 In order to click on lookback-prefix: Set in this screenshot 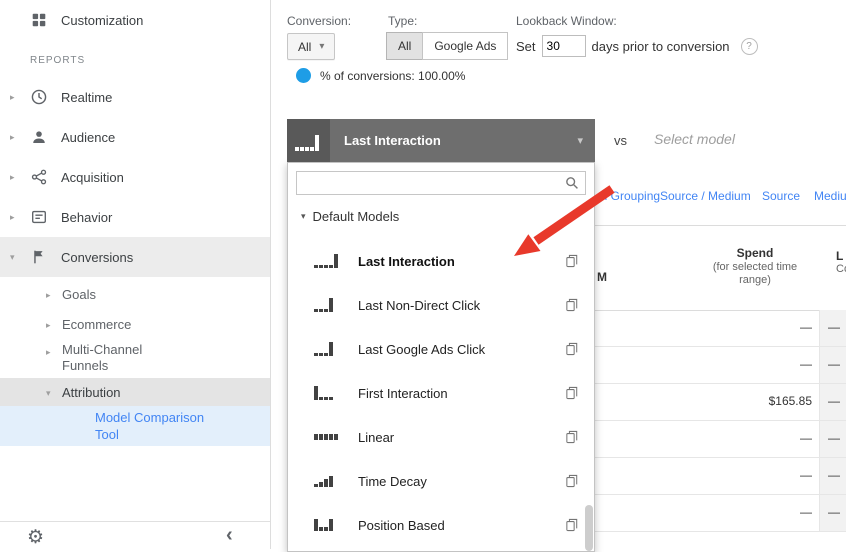, I will do `click(526, 46)`.